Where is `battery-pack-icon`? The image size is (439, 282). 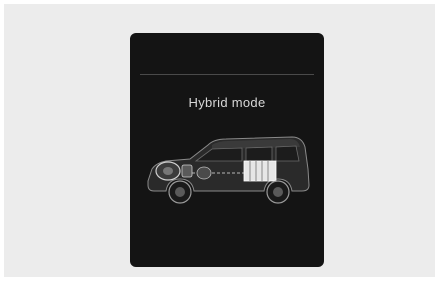 battery-pack-icon is located at coordinates (260, 171).